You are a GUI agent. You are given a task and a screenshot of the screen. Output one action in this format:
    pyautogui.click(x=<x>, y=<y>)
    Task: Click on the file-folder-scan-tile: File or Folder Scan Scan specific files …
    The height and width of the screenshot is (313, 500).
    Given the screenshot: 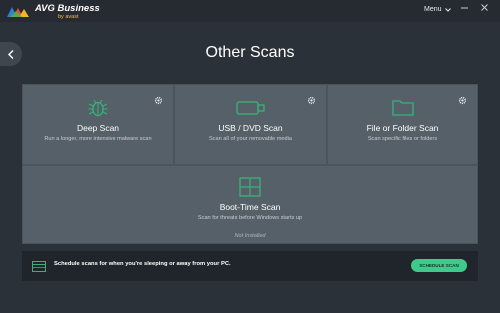 What is the action you would take?
    pyautogui.click(x=402, y=124)
    